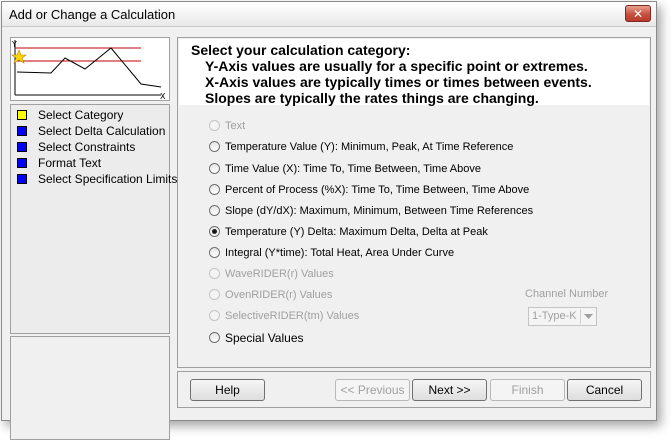  Describe the element at coordinates (90, 388) in the screenshot. I see `left-info-panel` at that location.